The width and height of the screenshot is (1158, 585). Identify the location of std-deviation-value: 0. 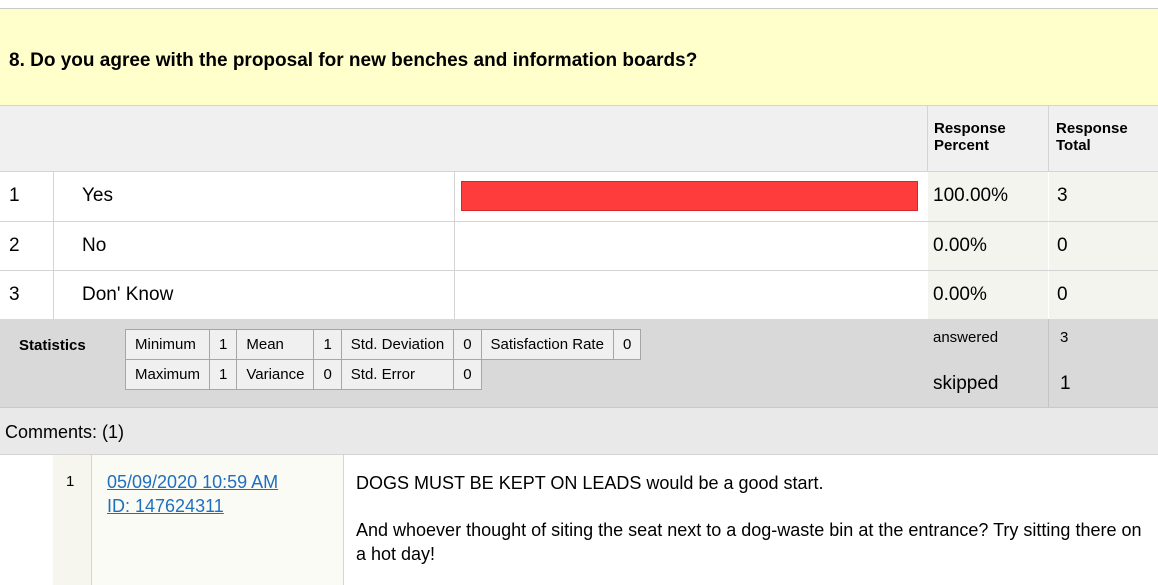
(467, 344).